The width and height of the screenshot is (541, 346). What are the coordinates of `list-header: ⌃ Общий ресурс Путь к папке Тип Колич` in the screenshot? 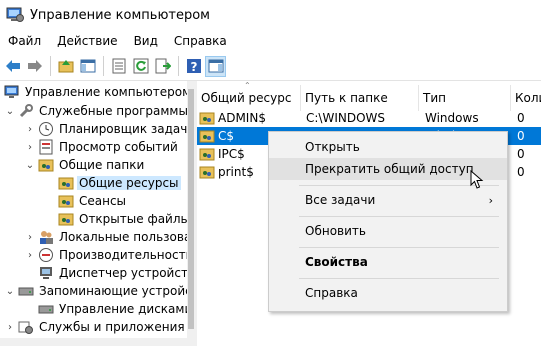 It's located at (369, 96).